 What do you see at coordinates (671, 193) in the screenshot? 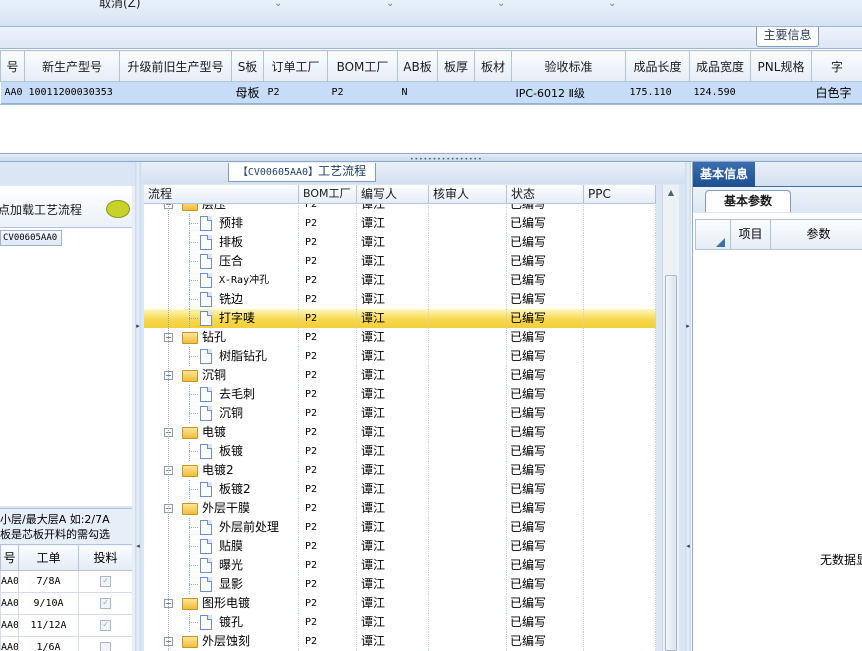
I see `scroll-up-icon: ▲` at bounding box center [671, 193].